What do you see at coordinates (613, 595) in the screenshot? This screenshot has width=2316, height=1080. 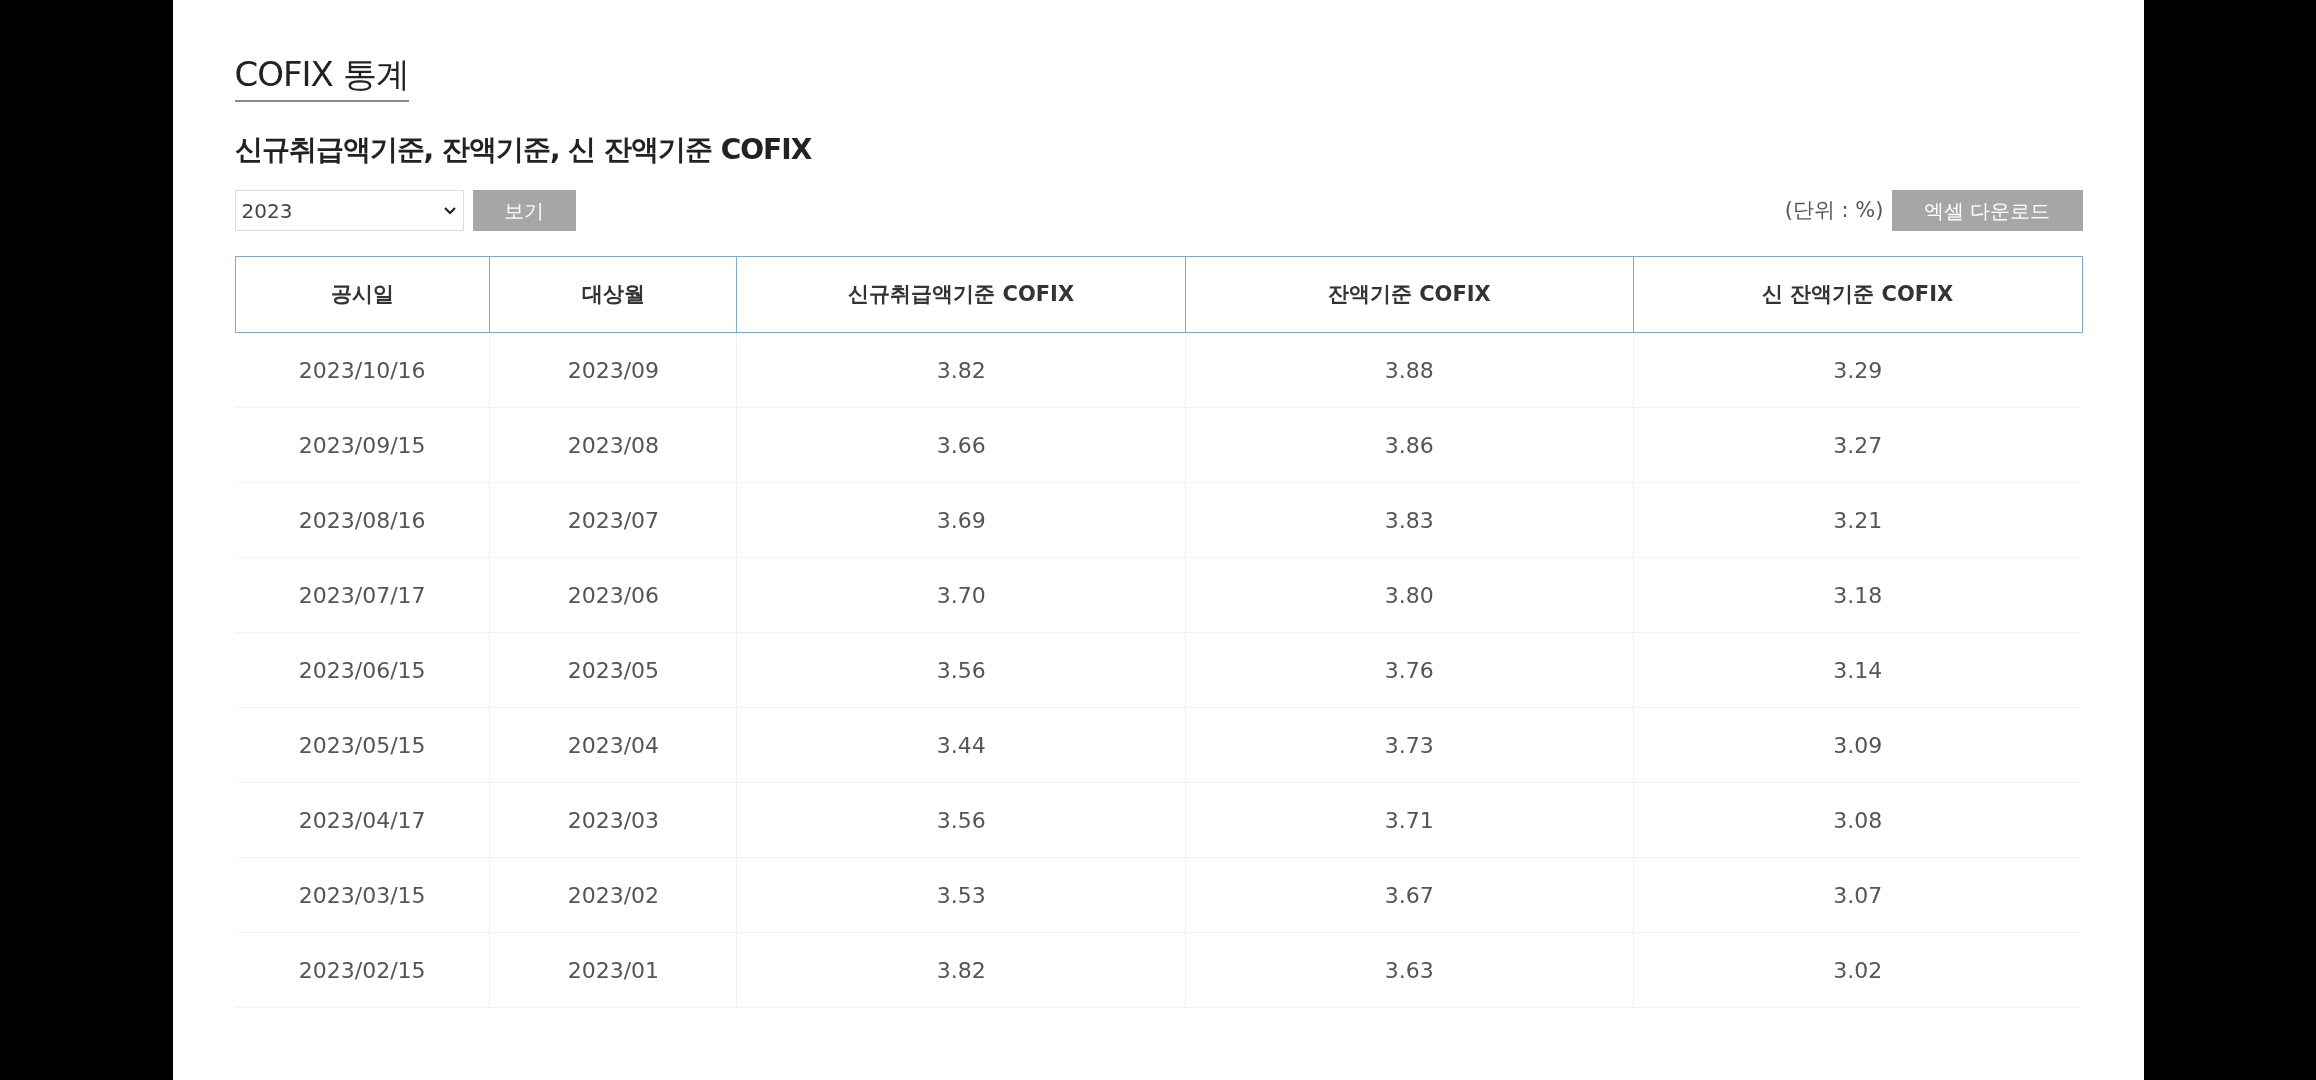 I see `table-cell: 2023/06` at bounding box center [613, 595].